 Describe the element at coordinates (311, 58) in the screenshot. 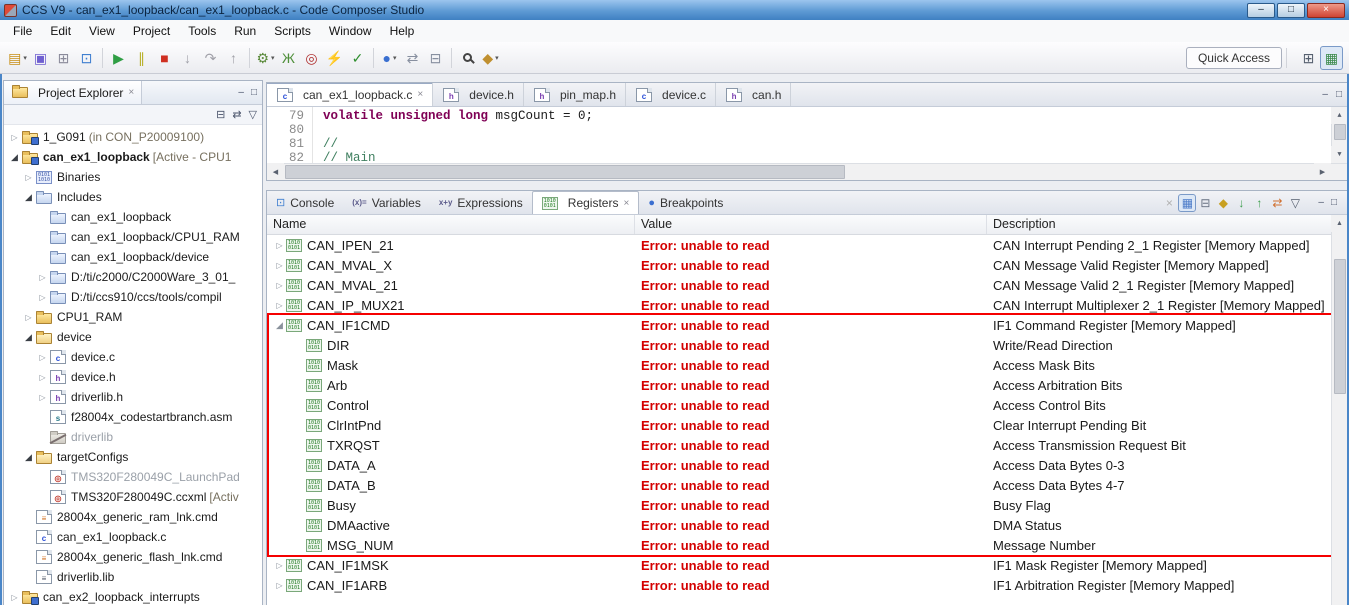

I see `new-target-configuration-button: ◎` at that location.